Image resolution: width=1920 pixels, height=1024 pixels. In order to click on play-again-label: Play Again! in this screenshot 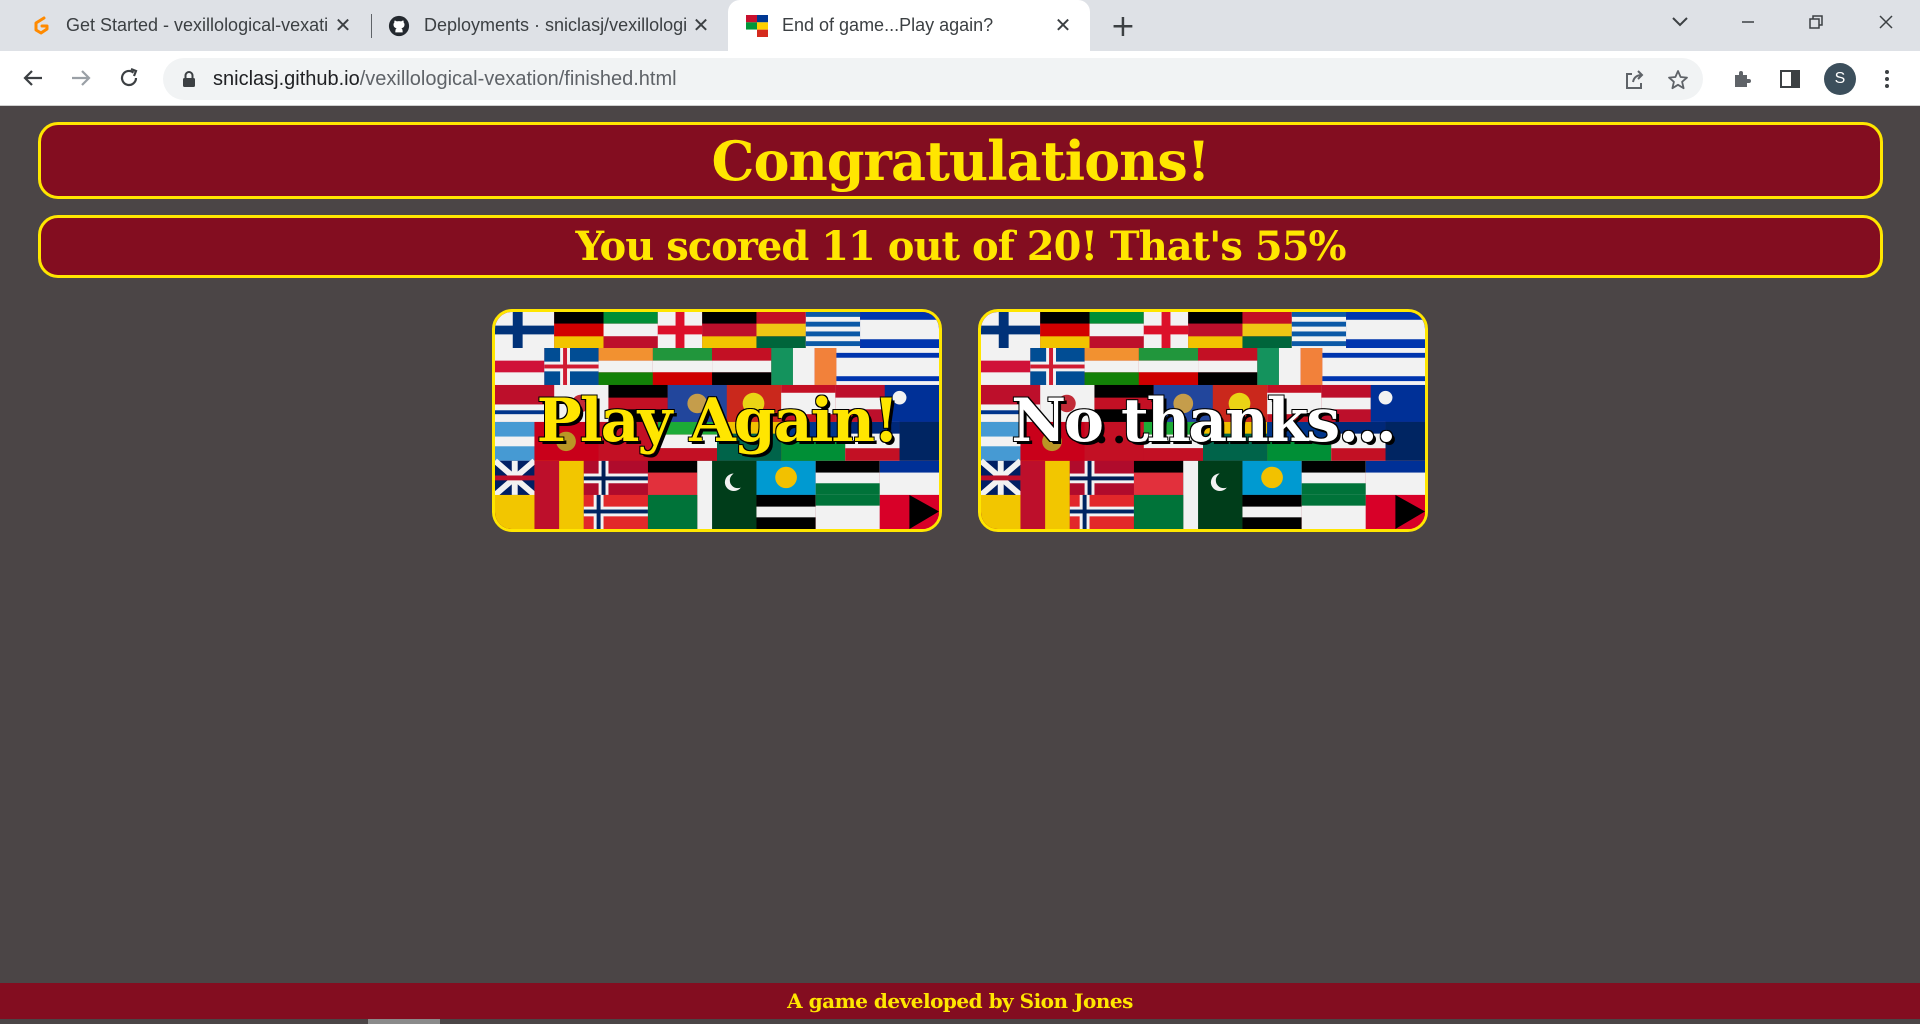, I will do `click(718, 420)`.